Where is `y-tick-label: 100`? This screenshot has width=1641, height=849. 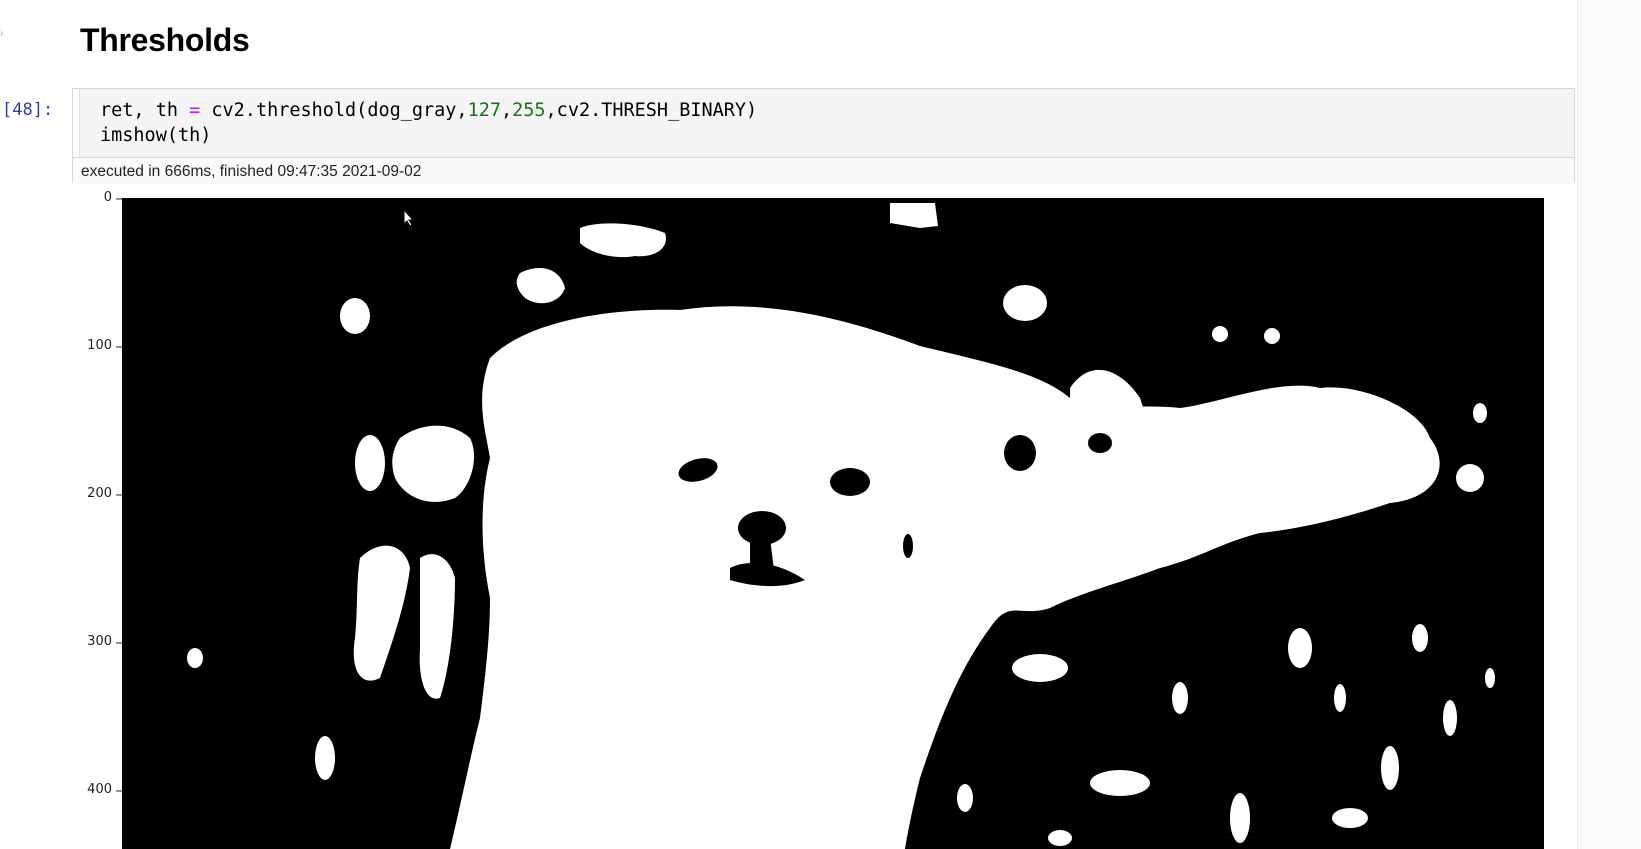 y-tick-label: 100 is located at coordinates (99, 345).